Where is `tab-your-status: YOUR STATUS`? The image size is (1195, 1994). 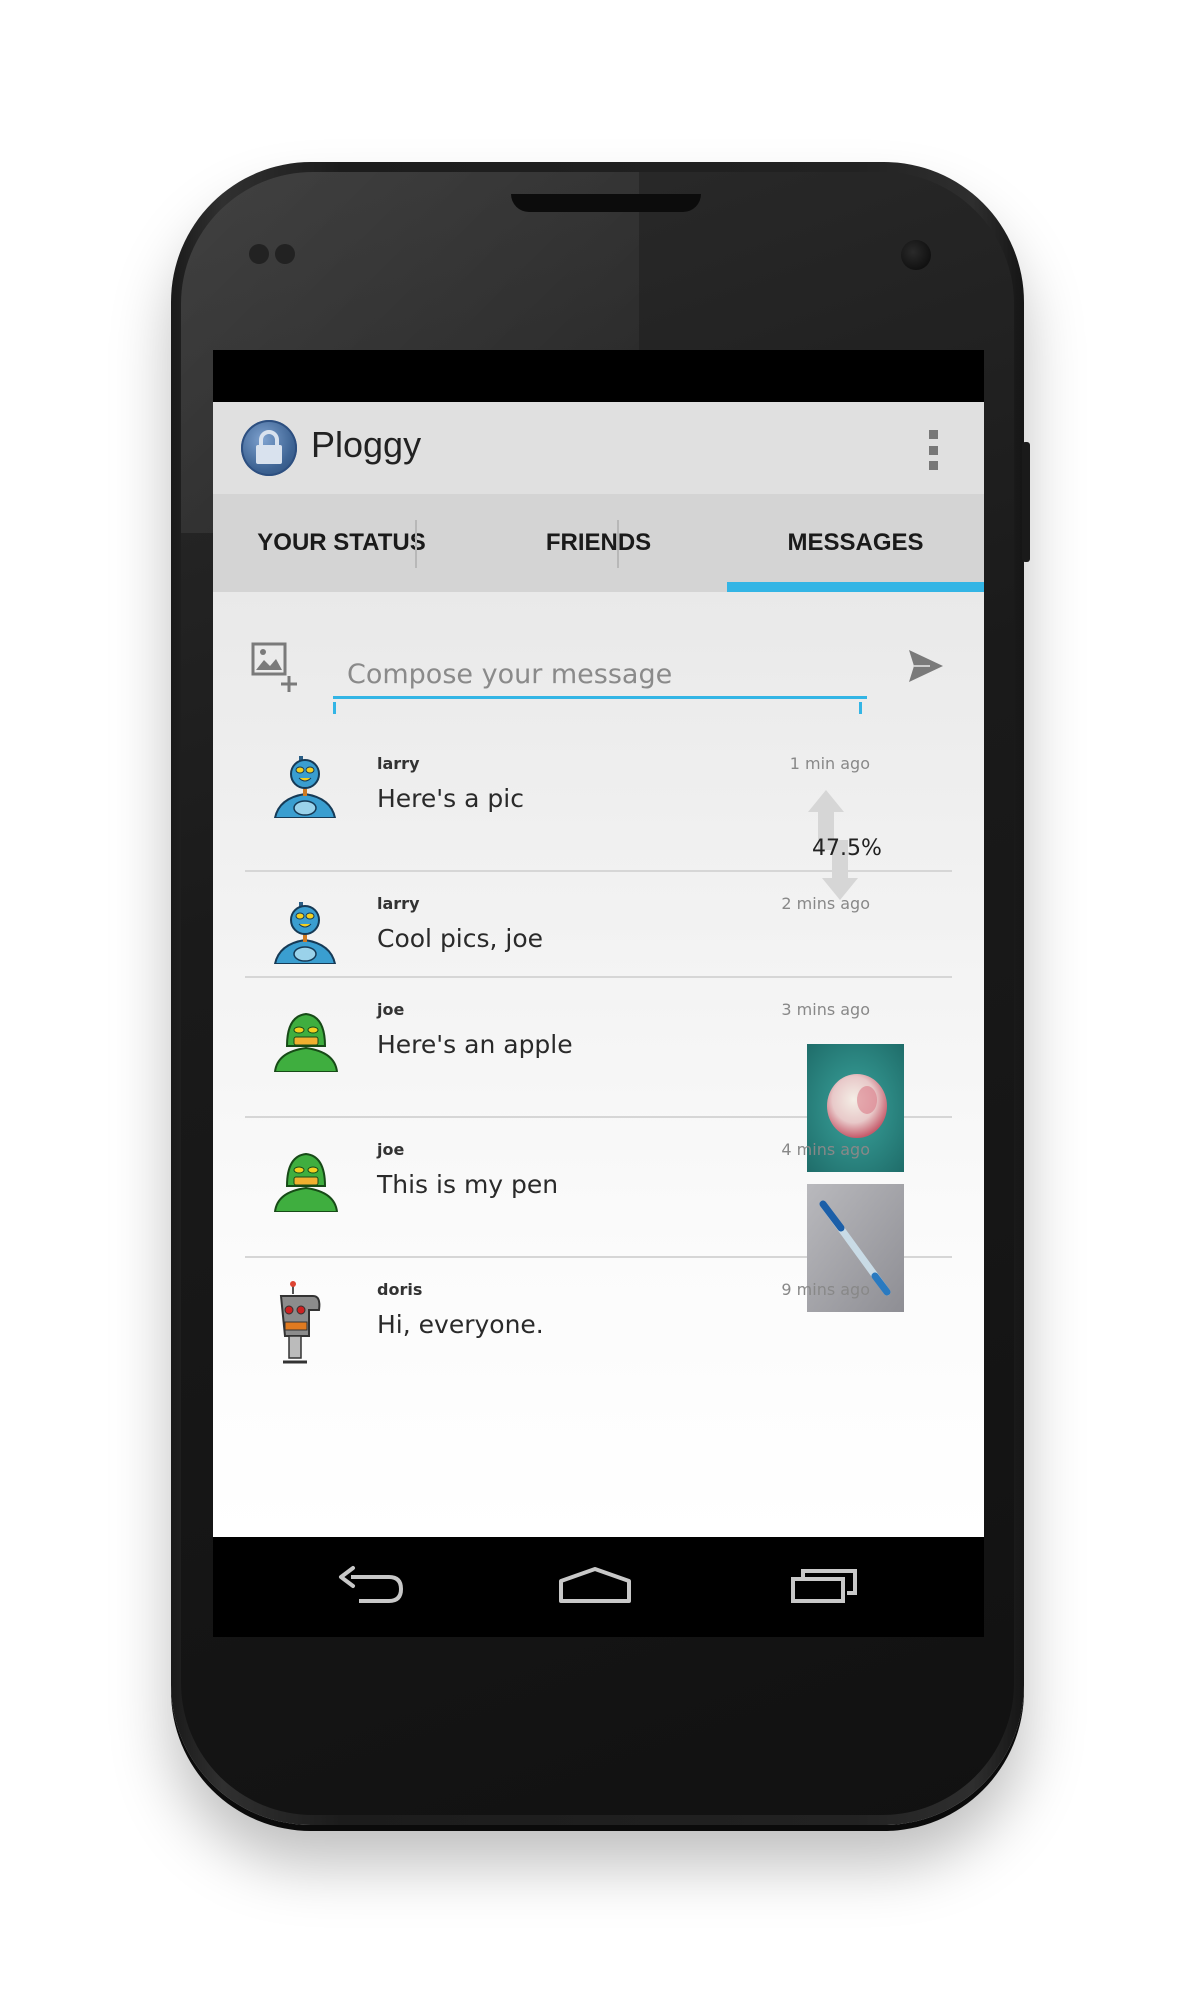 tab-your-status: YOUR STATUS is located at coordinates (341, 543).